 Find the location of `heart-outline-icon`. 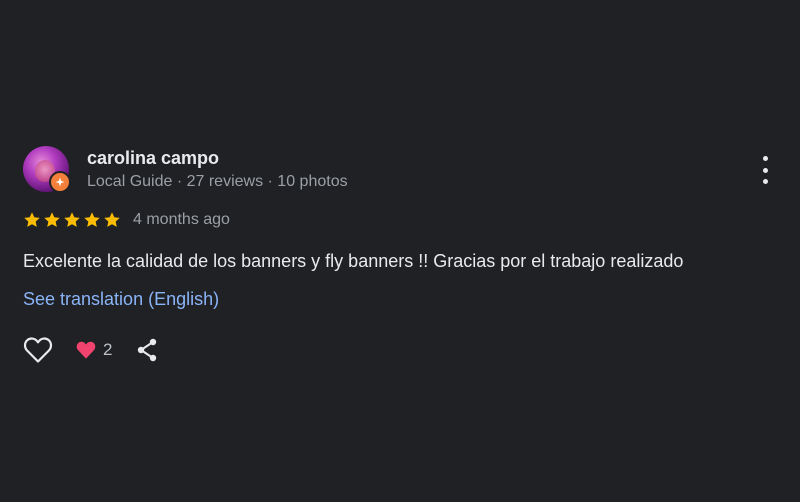

heart-outline-icon is located at coordinates (38, 350).